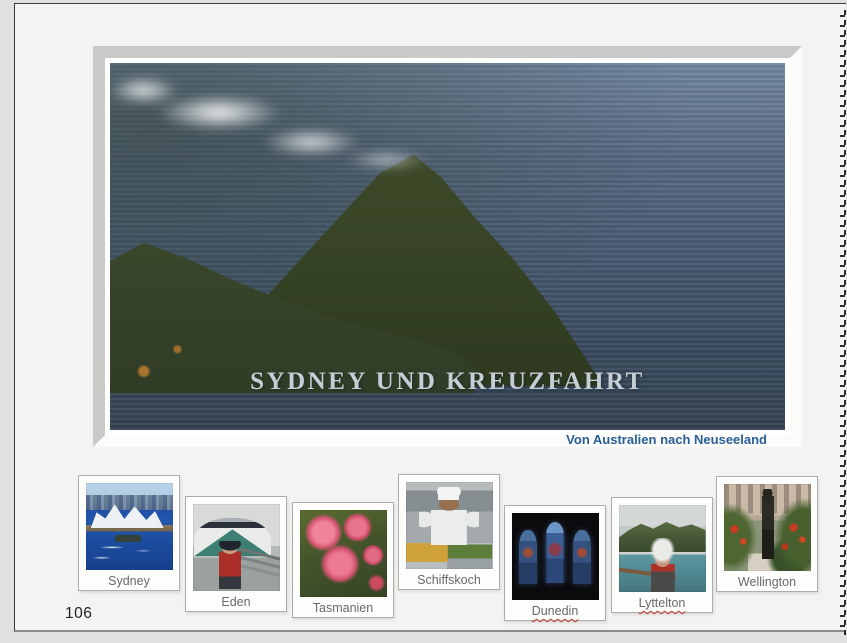  What do you see at coordinates (555, 552) in the screenshot?
I see `stained-glass-center-shape` at bounding box center [555, 552].